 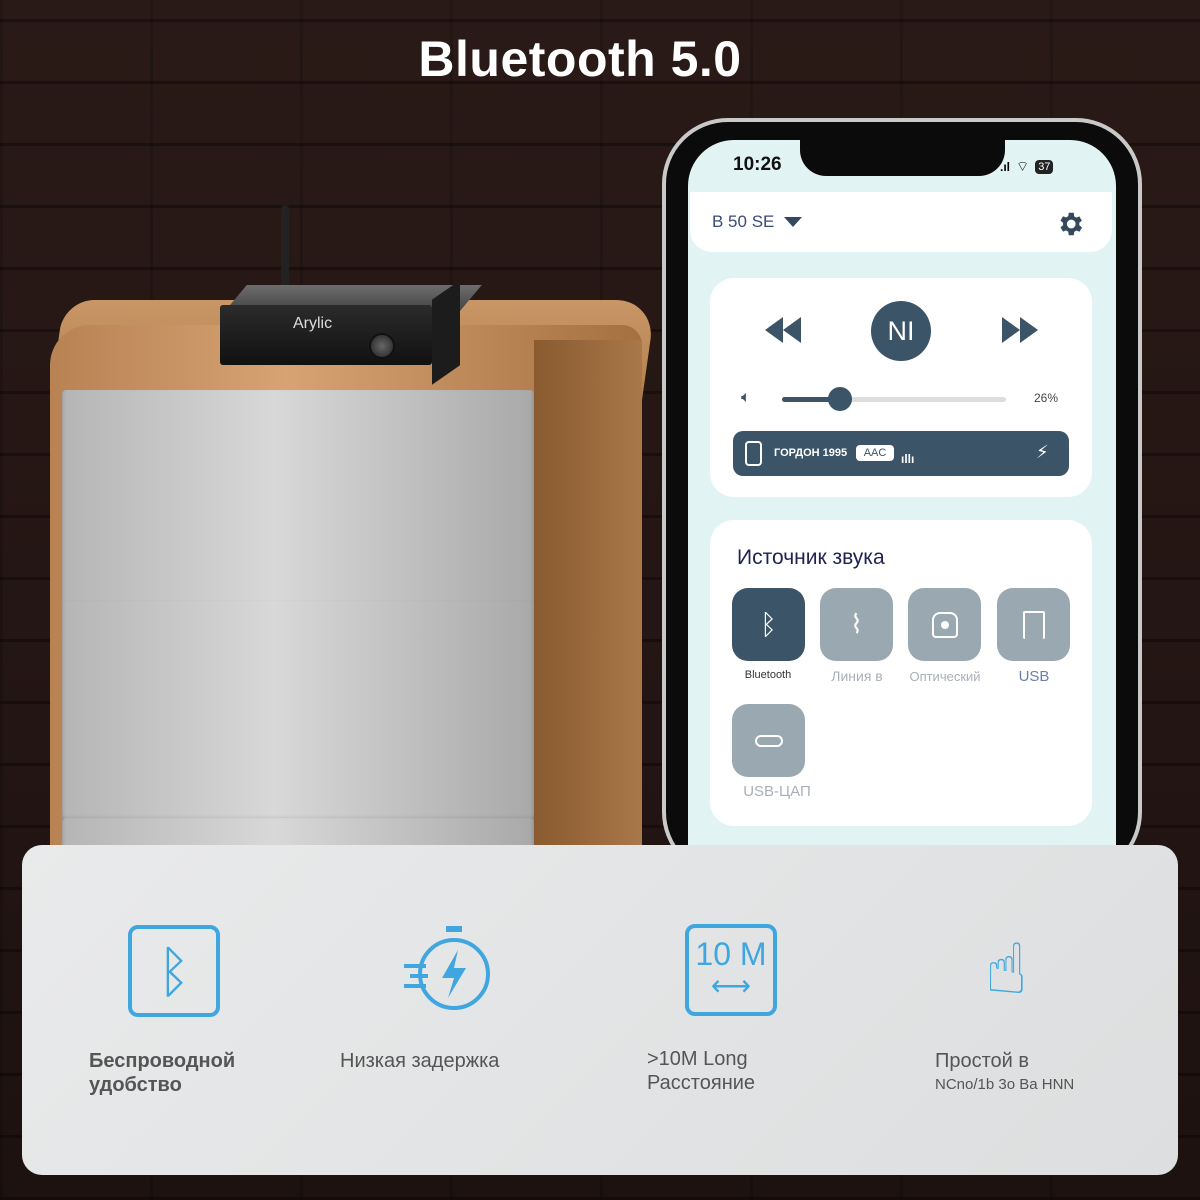 What do you see at coordinates (1005, 167) in the screenshot?
I see `signal-icon: .ıl` at bounding box center [1005, 167].